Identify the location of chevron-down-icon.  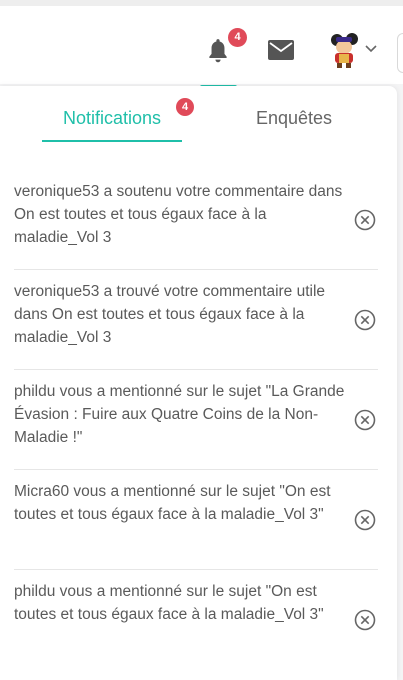
(371, 49).